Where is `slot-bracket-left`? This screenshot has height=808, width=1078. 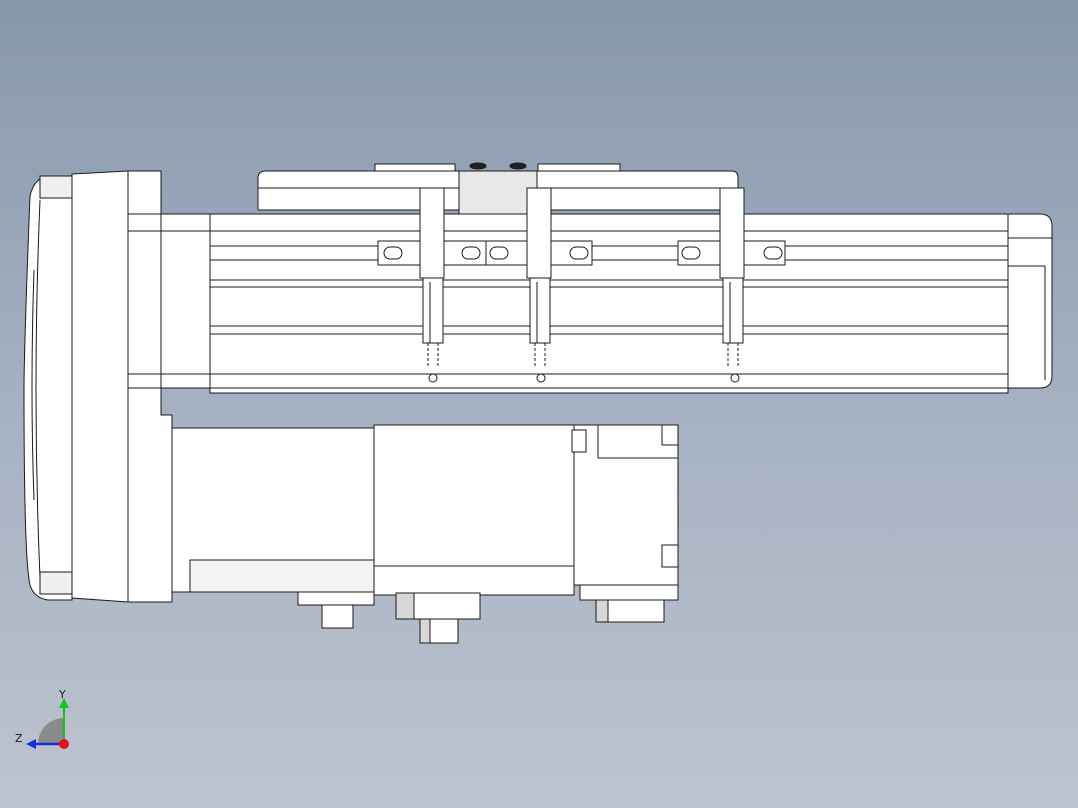
slot-bracket-left is located at coordinates (485, 253).